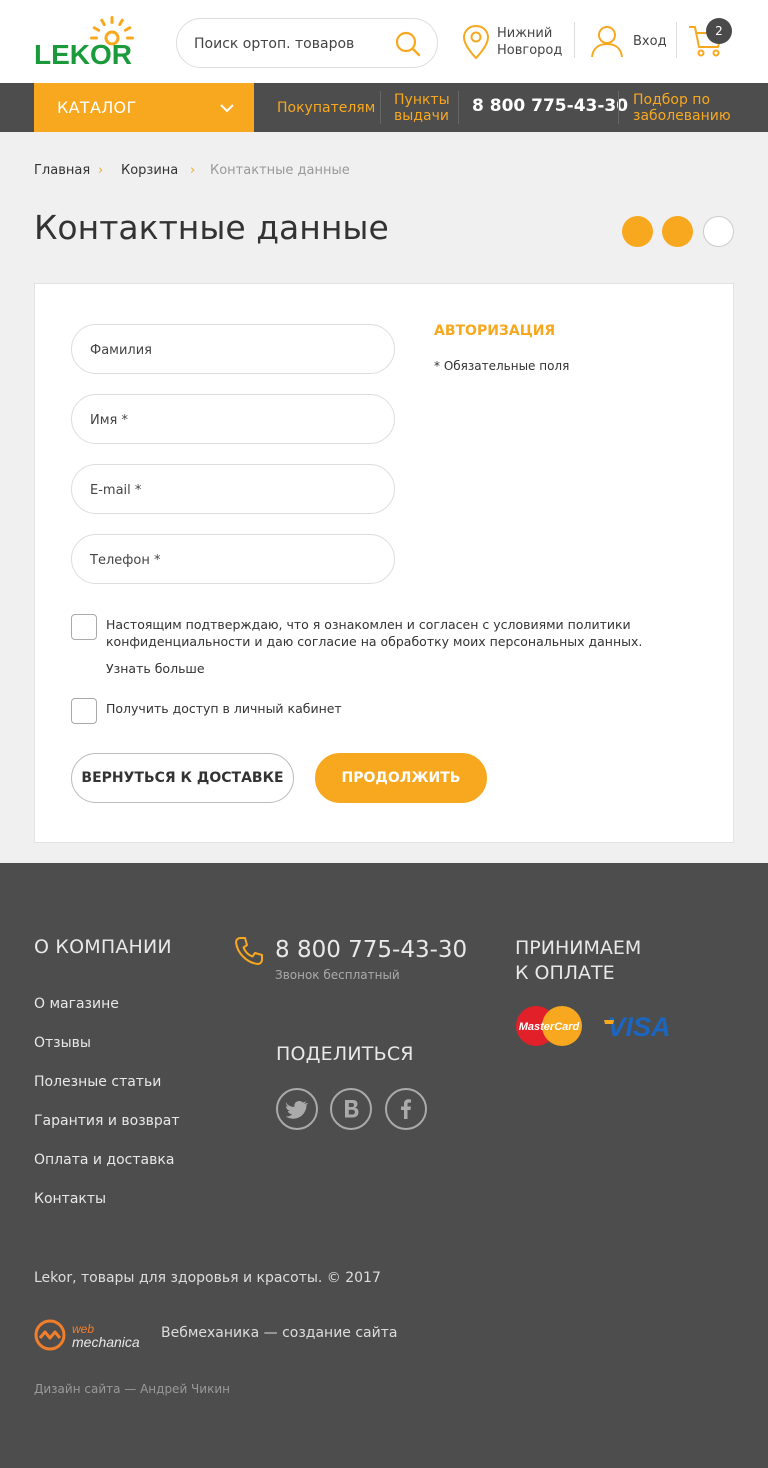  Describe the element at coordinates (280, 170) in the screenshot. I see `breadcrumb-current: Контактные данные` at that location.